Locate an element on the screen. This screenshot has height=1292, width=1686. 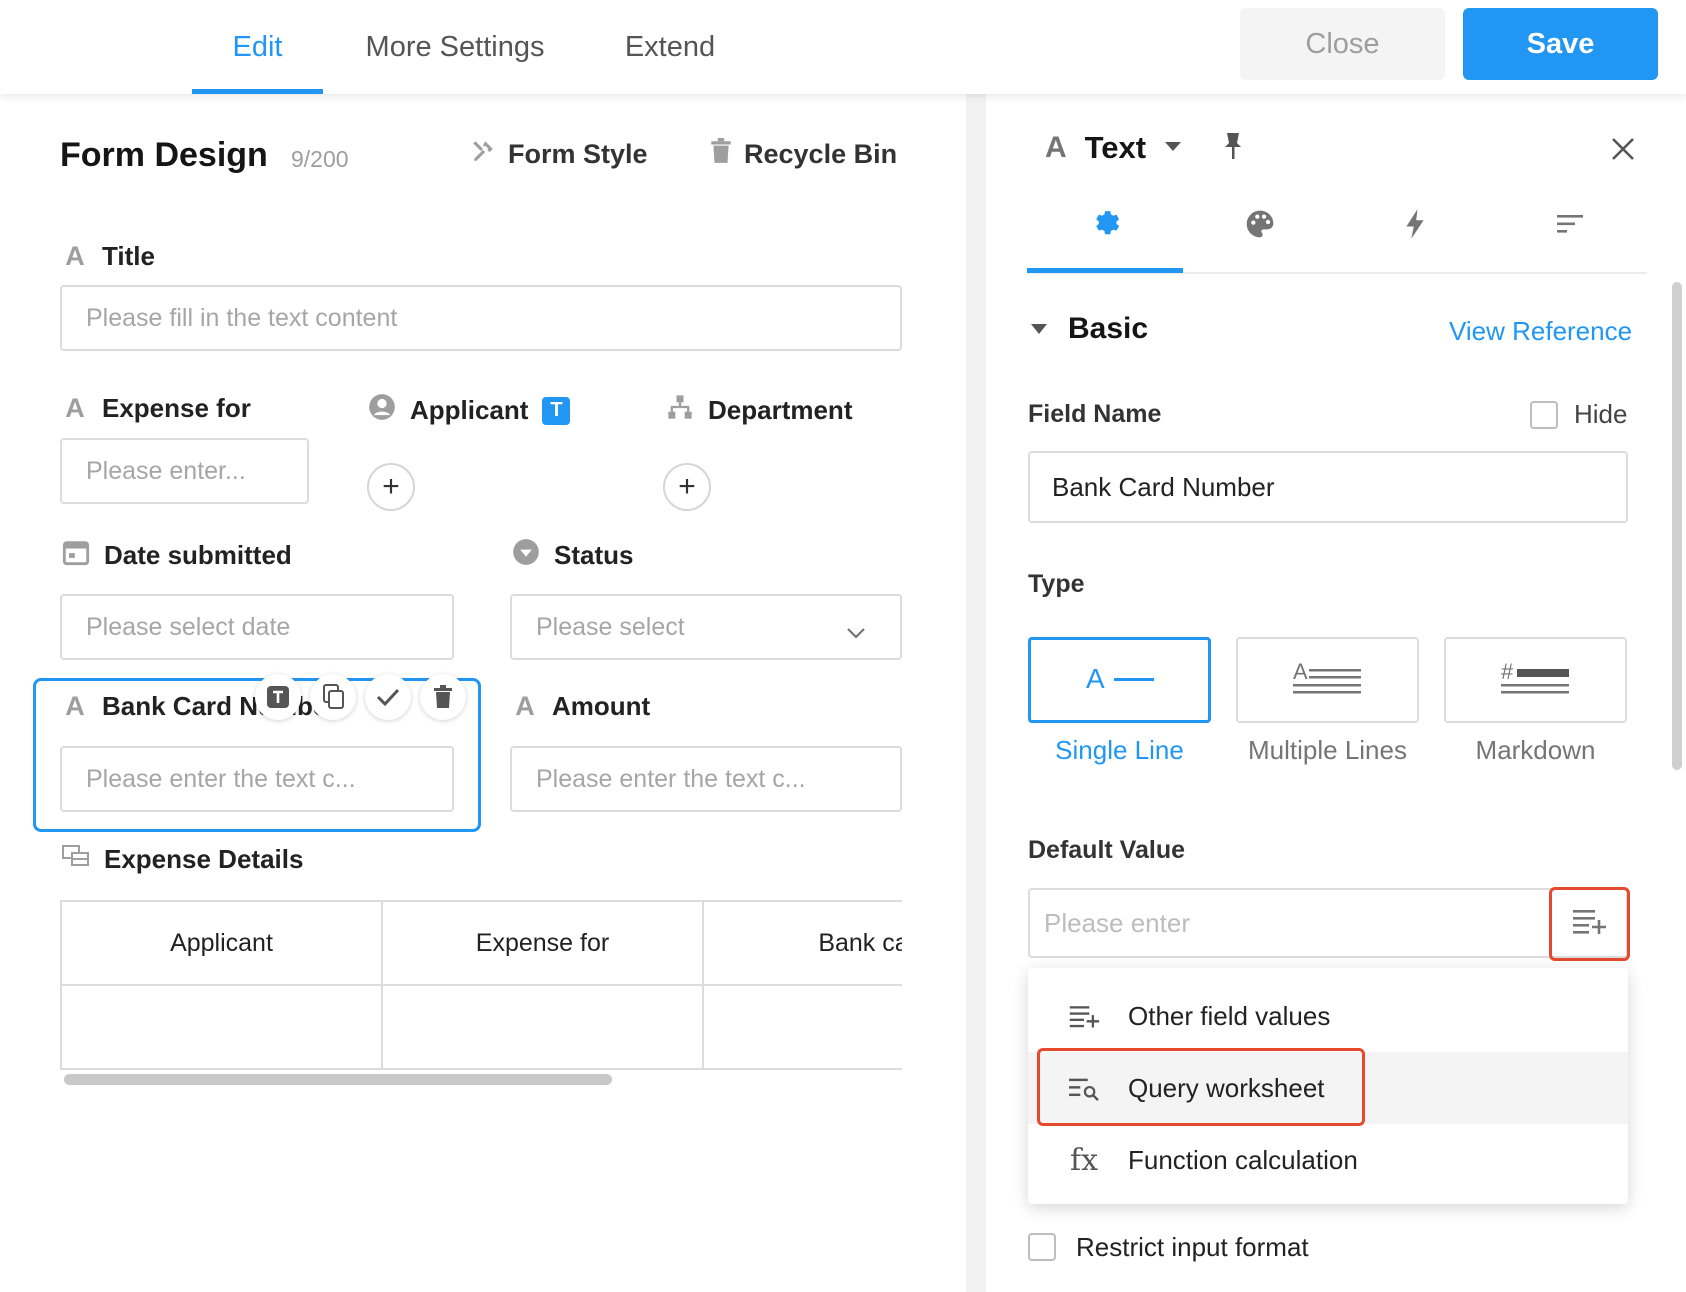
applicant-label-text: Applicant is located at coordinates (469, 410).